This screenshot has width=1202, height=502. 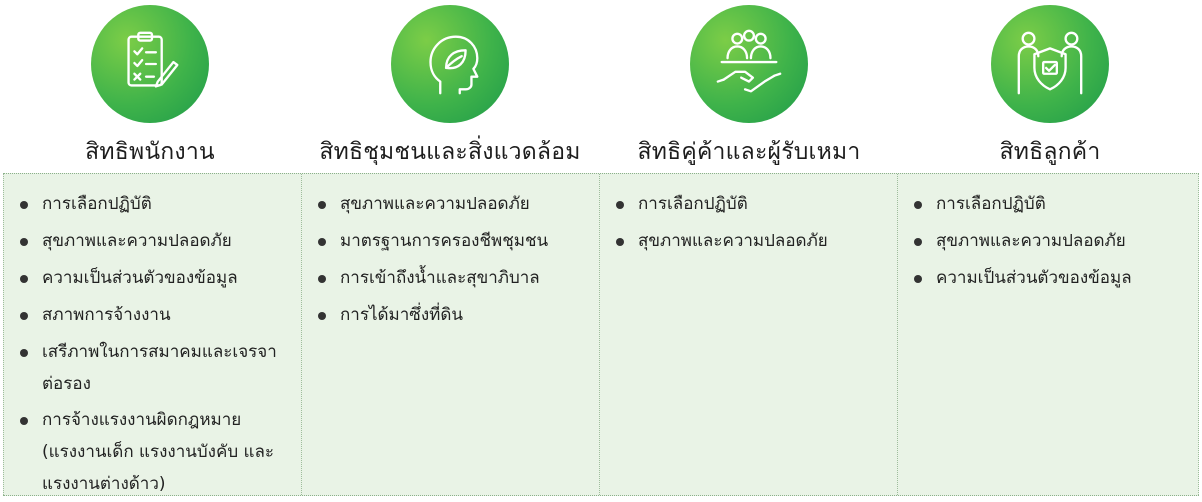 I want to click on list-item: การเข้าถึงน้ำและสุขาภิบาล, so click(x=451, y=278).